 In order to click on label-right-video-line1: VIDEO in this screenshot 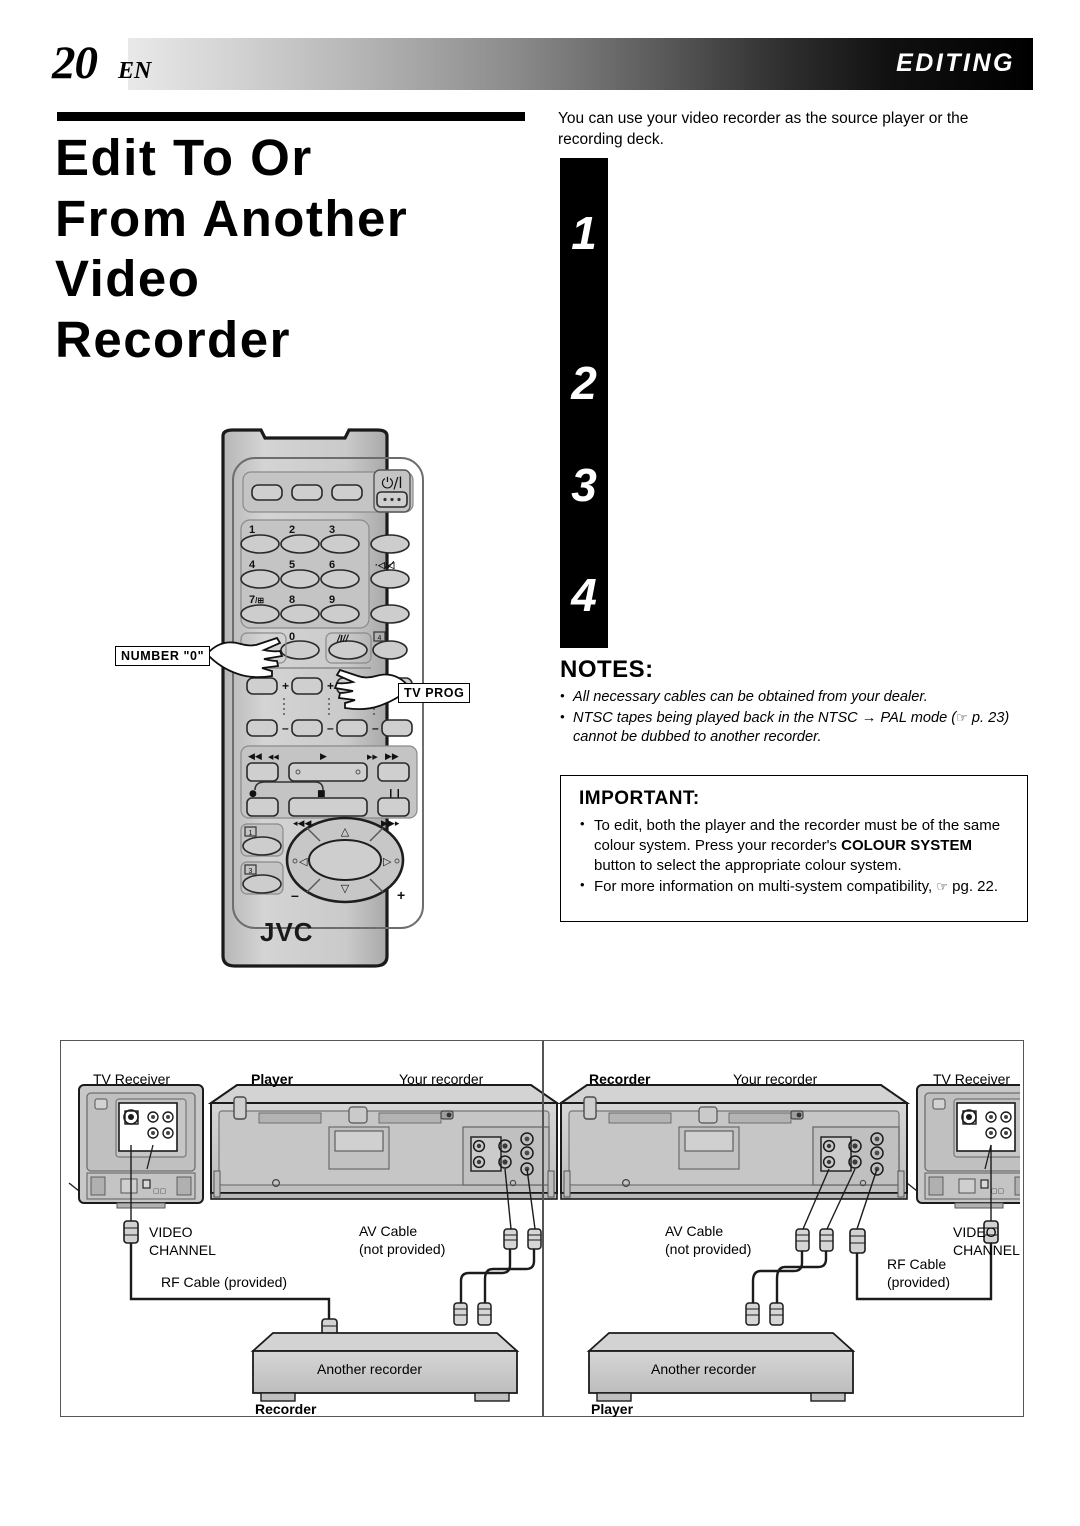, I will do `click(975, 1232)`.